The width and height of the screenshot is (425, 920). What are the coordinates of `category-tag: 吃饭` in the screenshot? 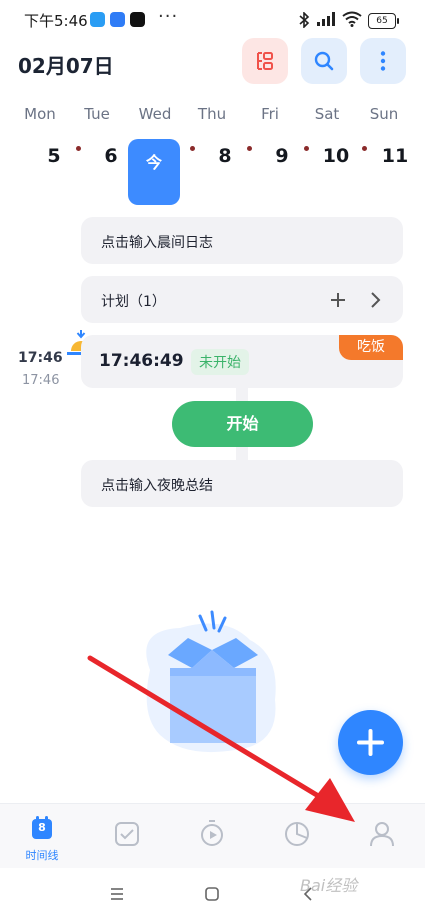 It's located at (371, 347).